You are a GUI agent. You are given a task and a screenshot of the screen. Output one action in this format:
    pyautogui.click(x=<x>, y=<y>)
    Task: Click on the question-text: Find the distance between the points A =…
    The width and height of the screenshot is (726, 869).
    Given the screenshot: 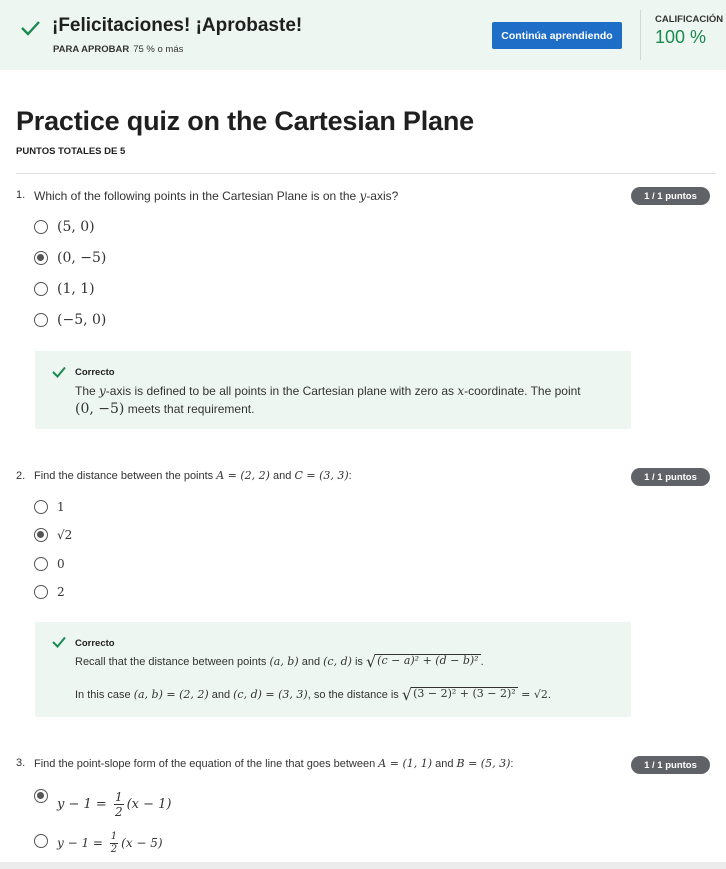 What is the action you would take?
    pyautogui.click(x=193, y=475)
    